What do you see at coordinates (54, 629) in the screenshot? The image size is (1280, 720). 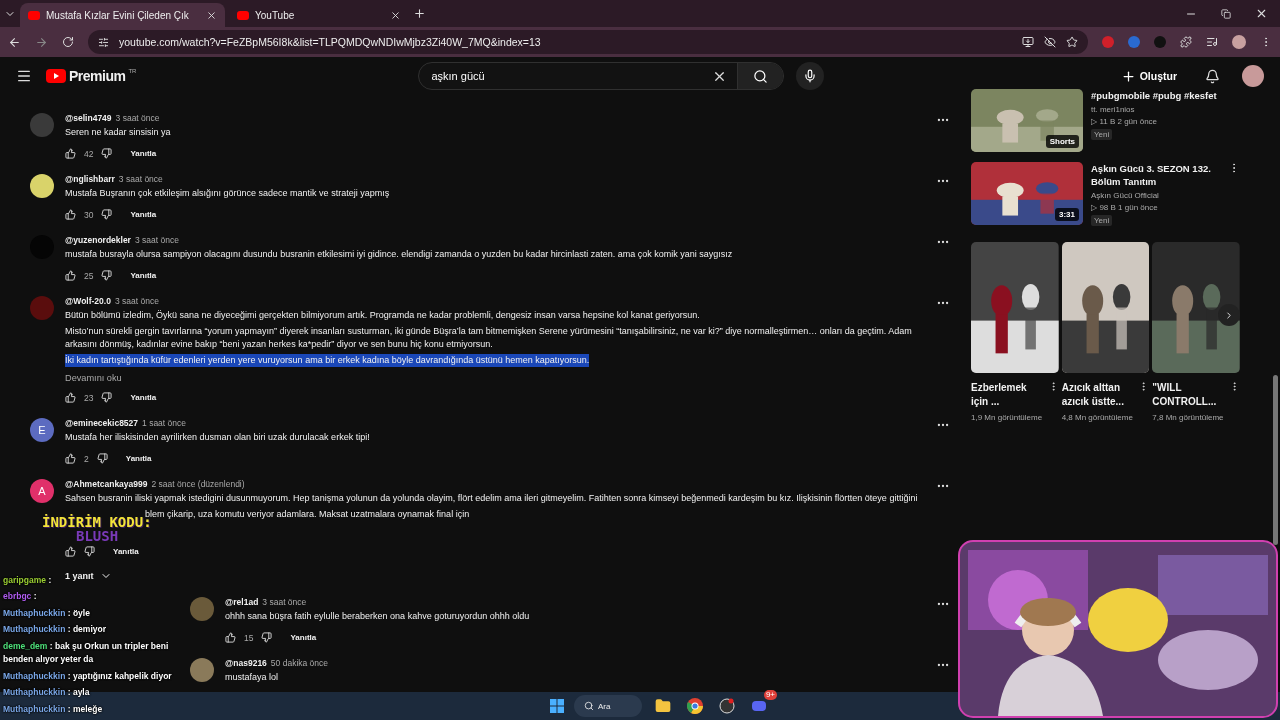 I see `chat-message: Muthaphuckkin : demiyor` at bounding box center [54, 629].